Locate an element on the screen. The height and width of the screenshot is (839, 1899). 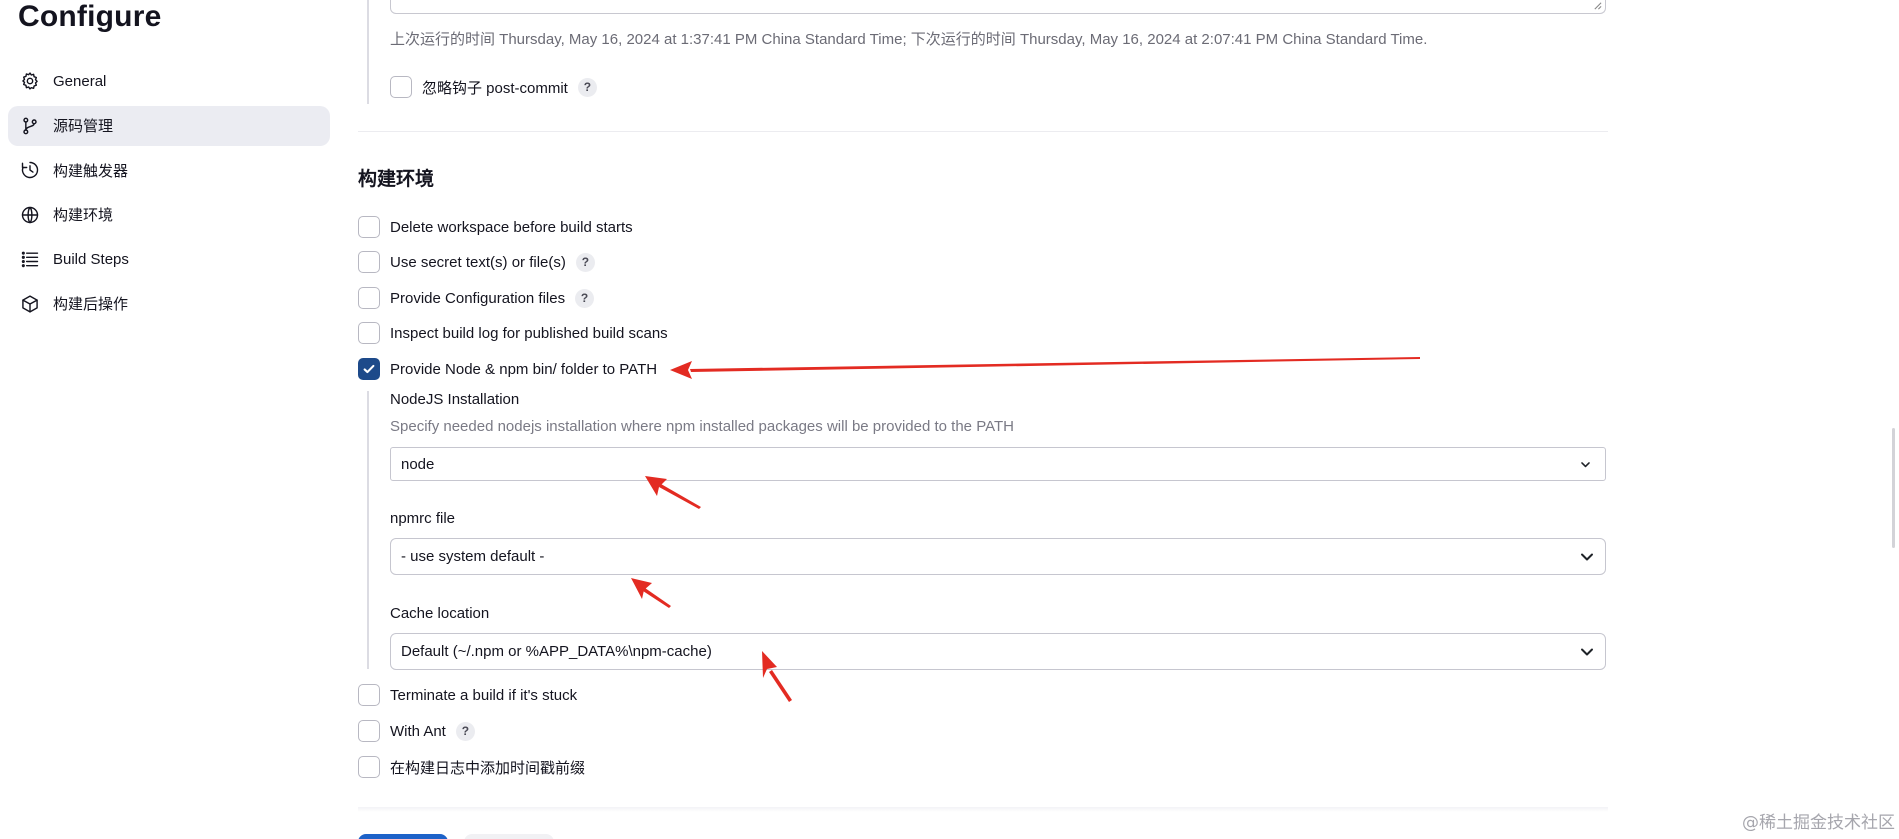
sidebar-item-build-steps: Build Steps is located at coordinates (169, 259).